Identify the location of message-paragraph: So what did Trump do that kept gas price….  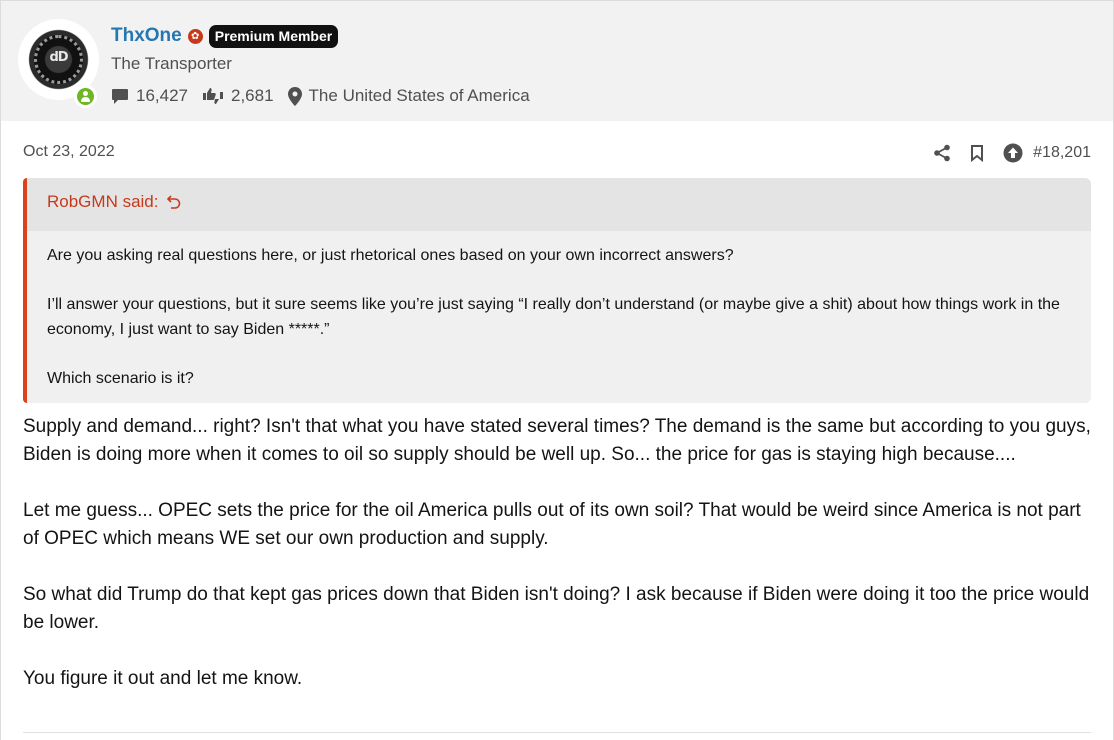
(556, 608).